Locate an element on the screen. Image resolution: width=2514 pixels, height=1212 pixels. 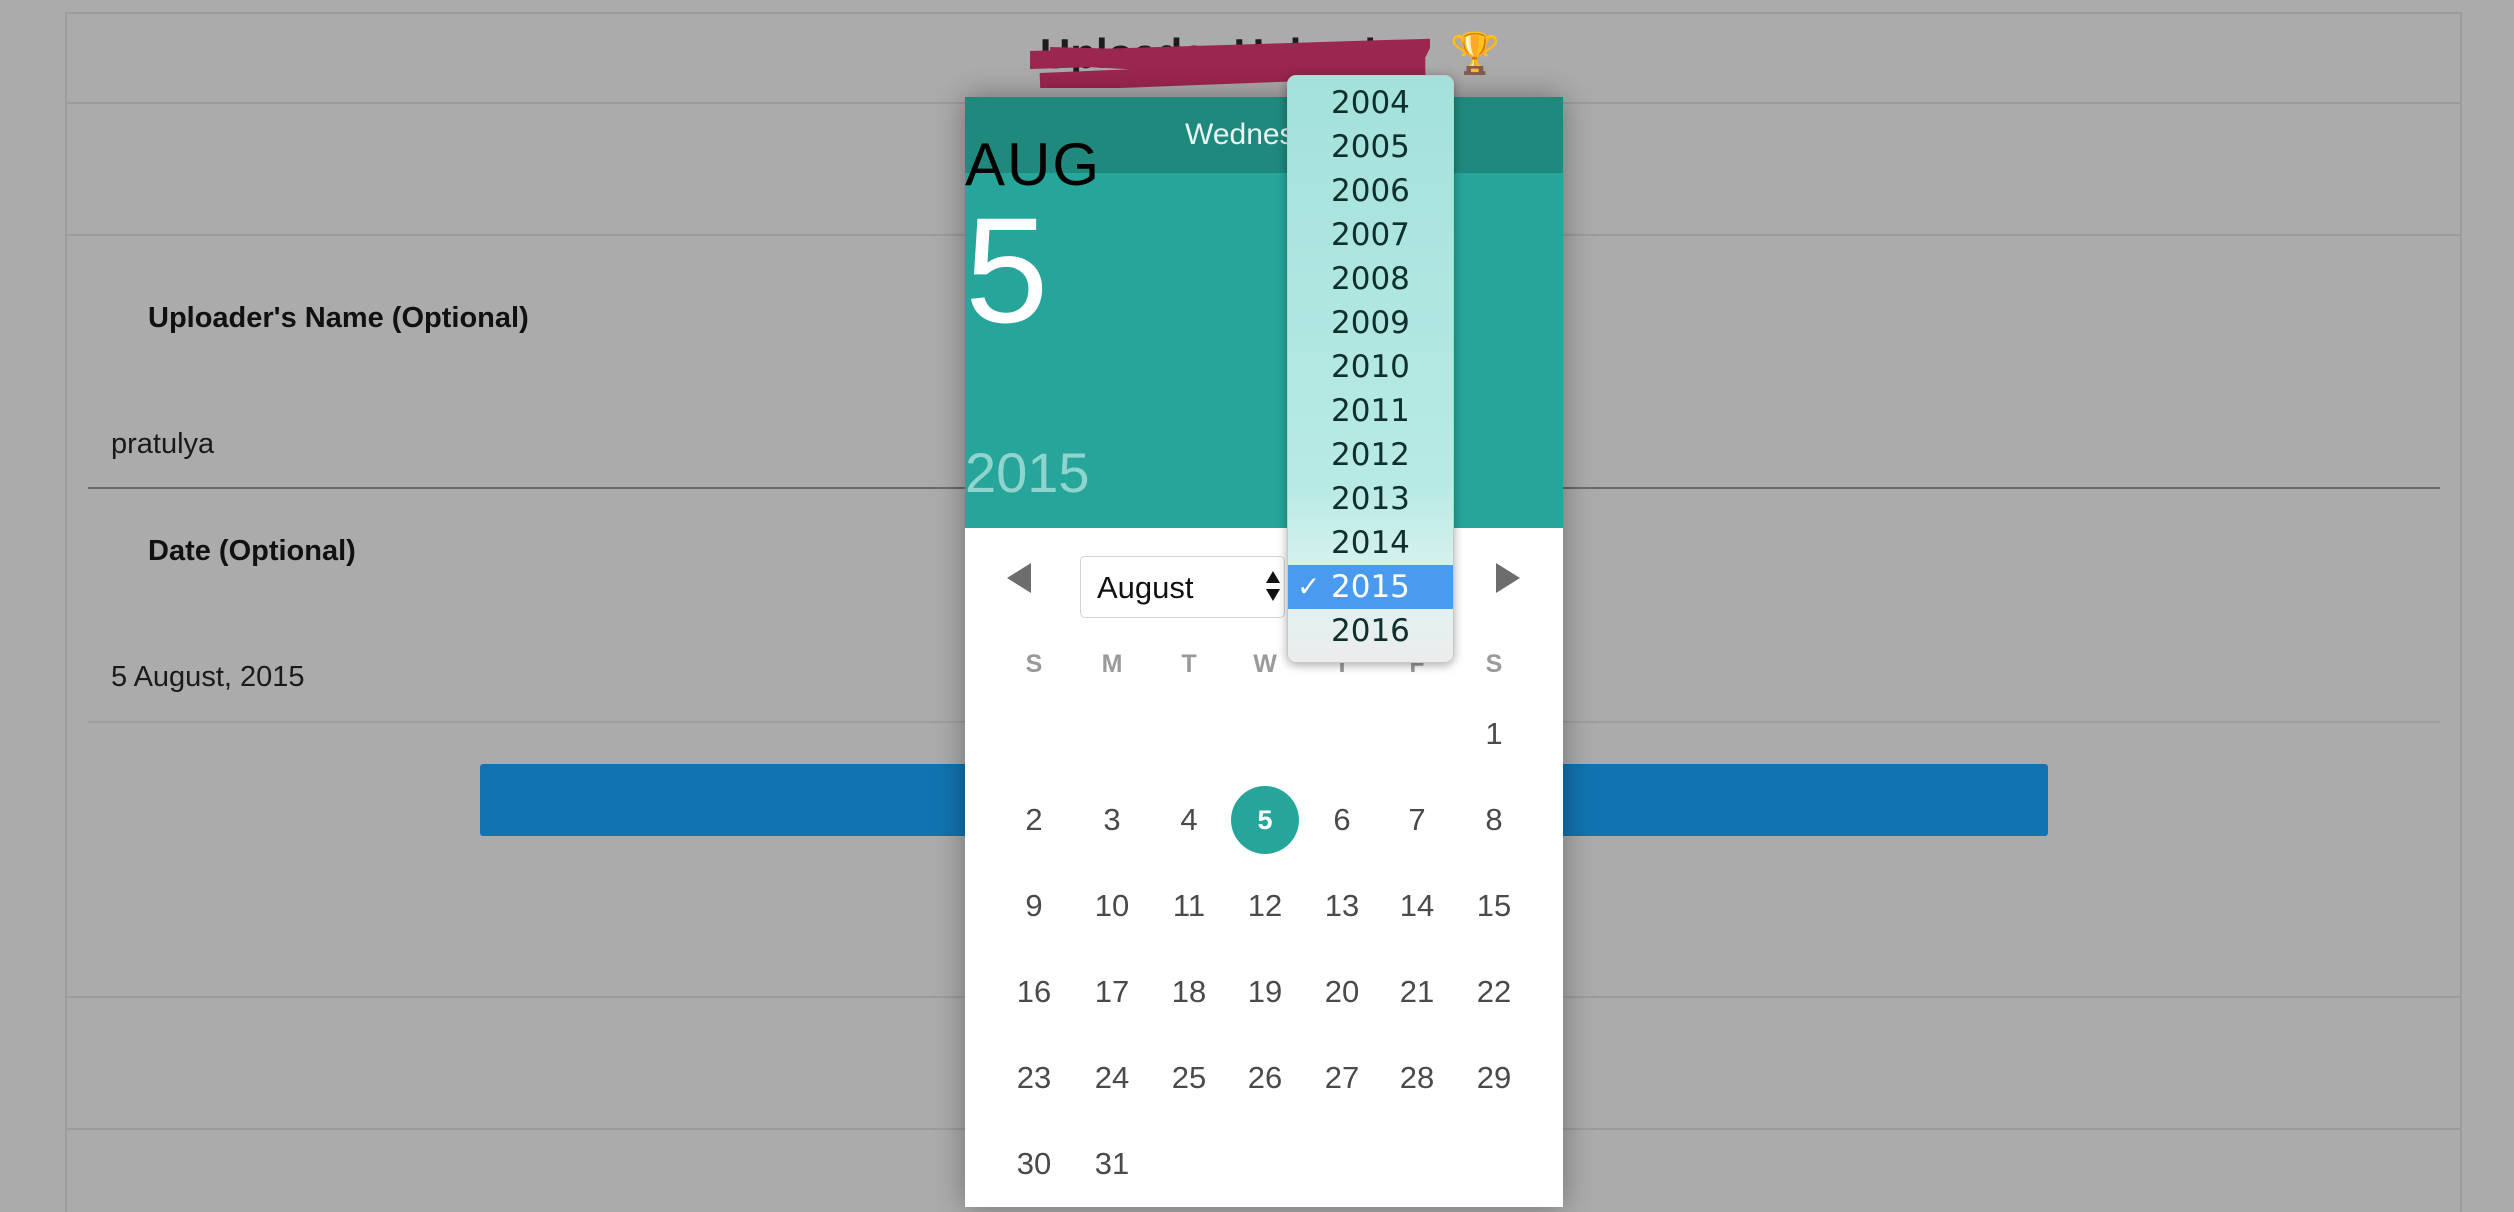
year-option-label: 2005 is located at coordinates (1370, 147).